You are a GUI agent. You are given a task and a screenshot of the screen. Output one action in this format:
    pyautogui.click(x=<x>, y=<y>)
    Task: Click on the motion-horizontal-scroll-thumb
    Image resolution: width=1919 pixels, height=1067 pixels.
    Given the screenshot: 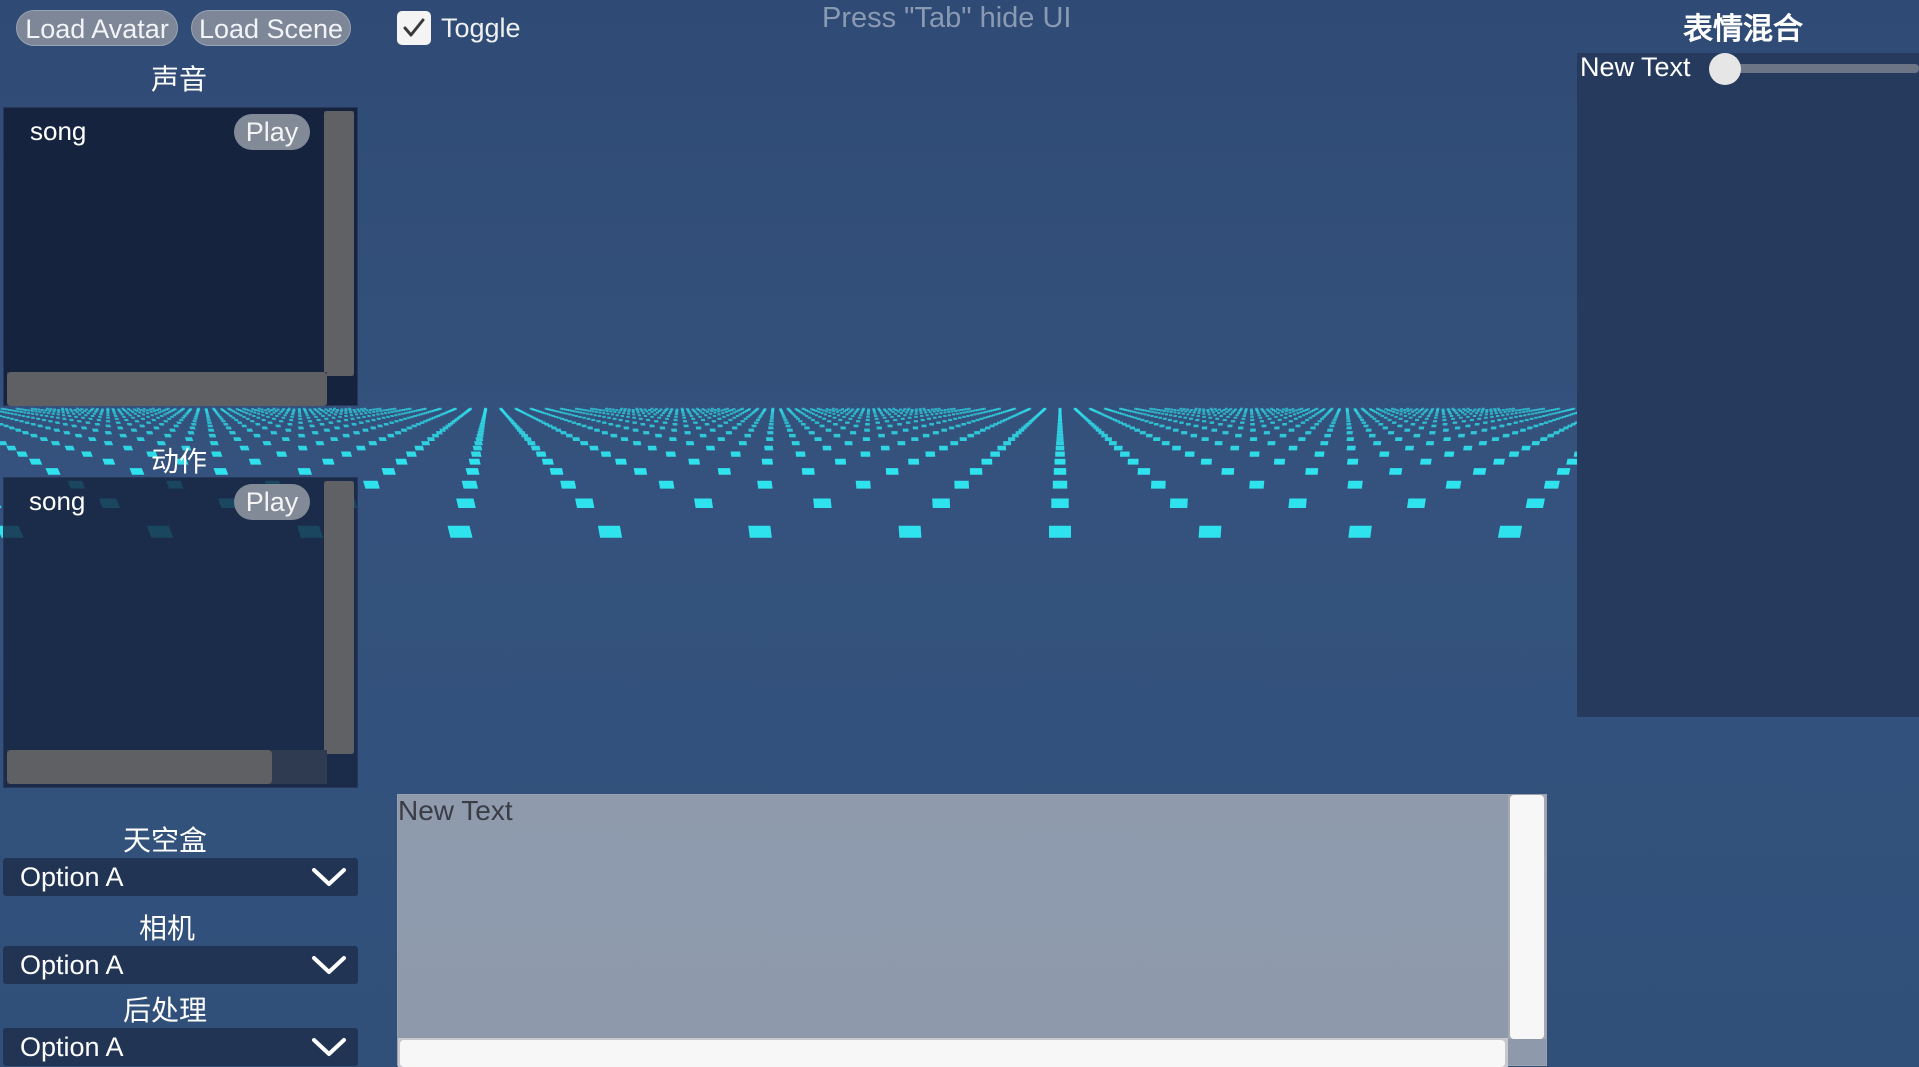 What is the action you would take?
    pyautogui.click(x=139, y=767)
    